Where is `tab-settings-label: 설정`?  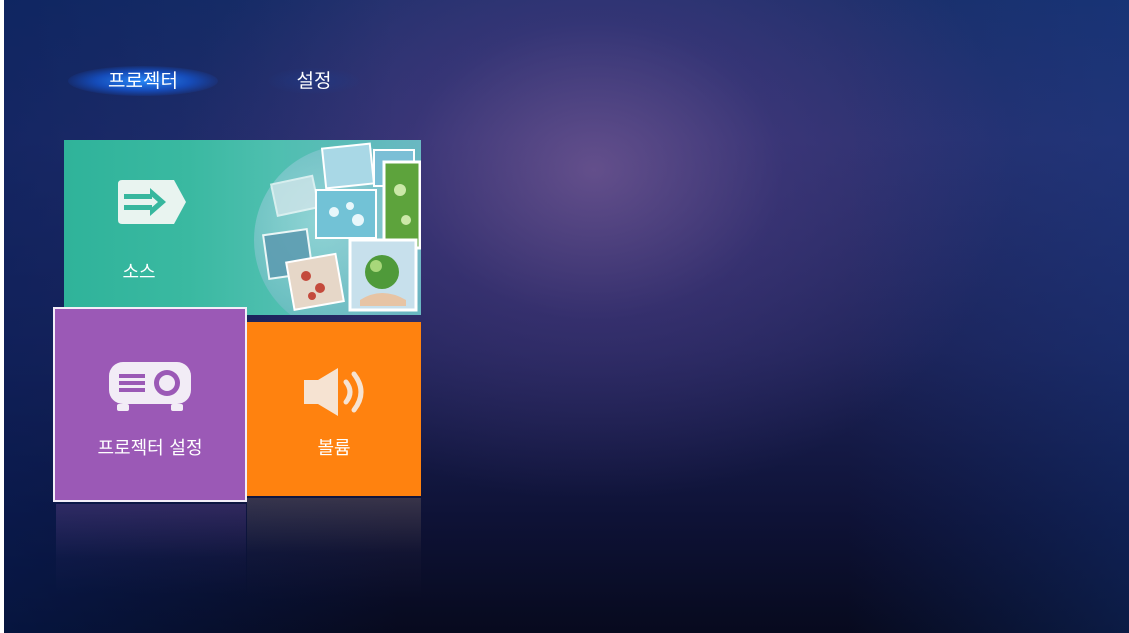 tab-settings-label: 설정 is located at coordinates (314, 81).